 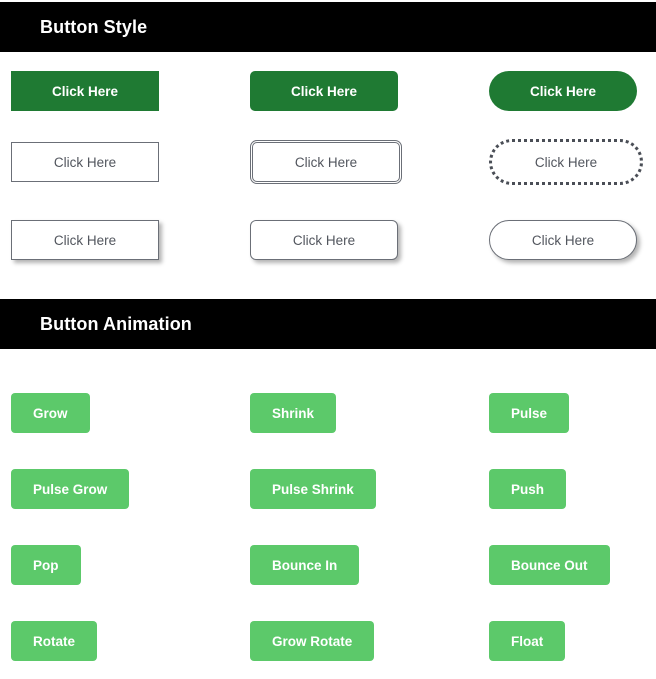 I want to click on outline-square-cell: Click Here, so click(x=120, y=162).